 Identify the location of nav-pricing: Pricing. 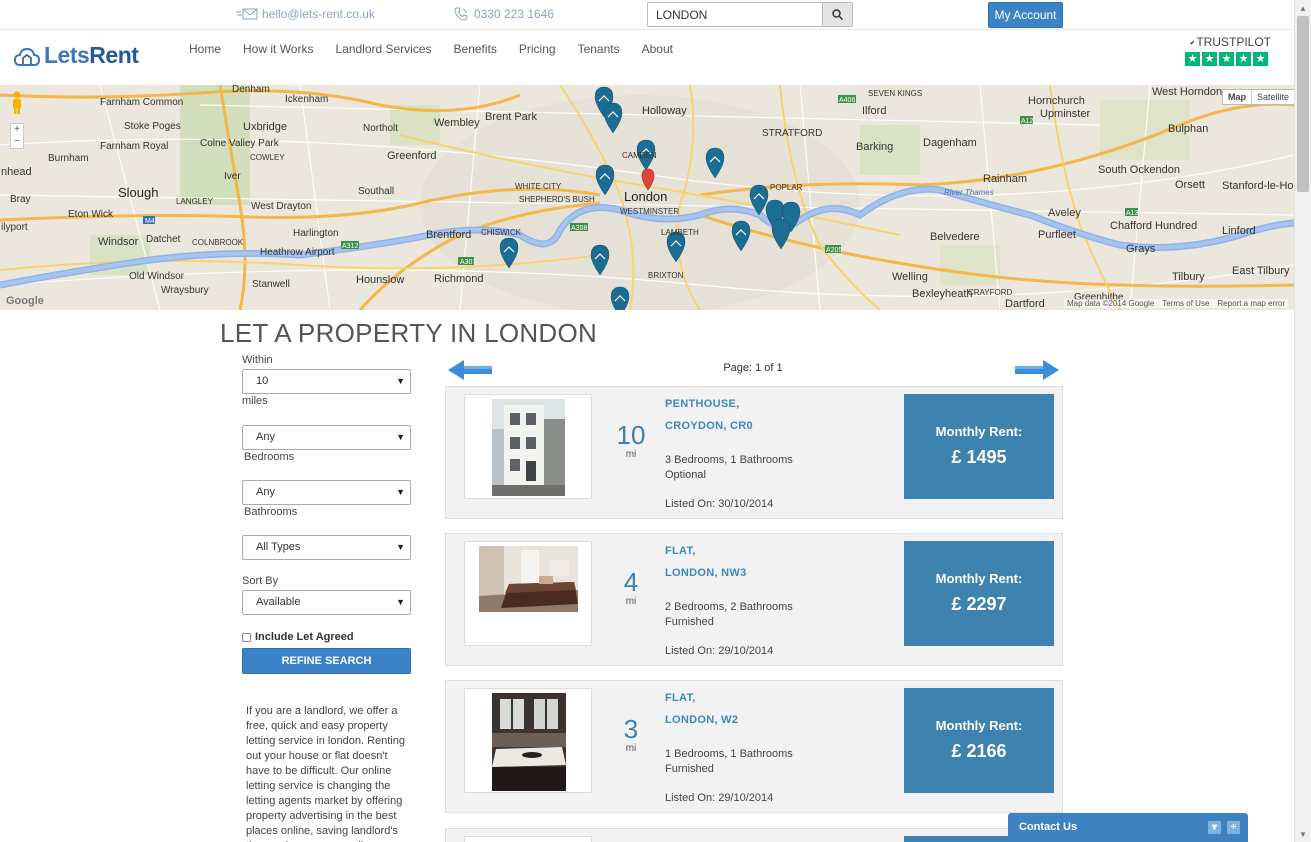
(537, 49).